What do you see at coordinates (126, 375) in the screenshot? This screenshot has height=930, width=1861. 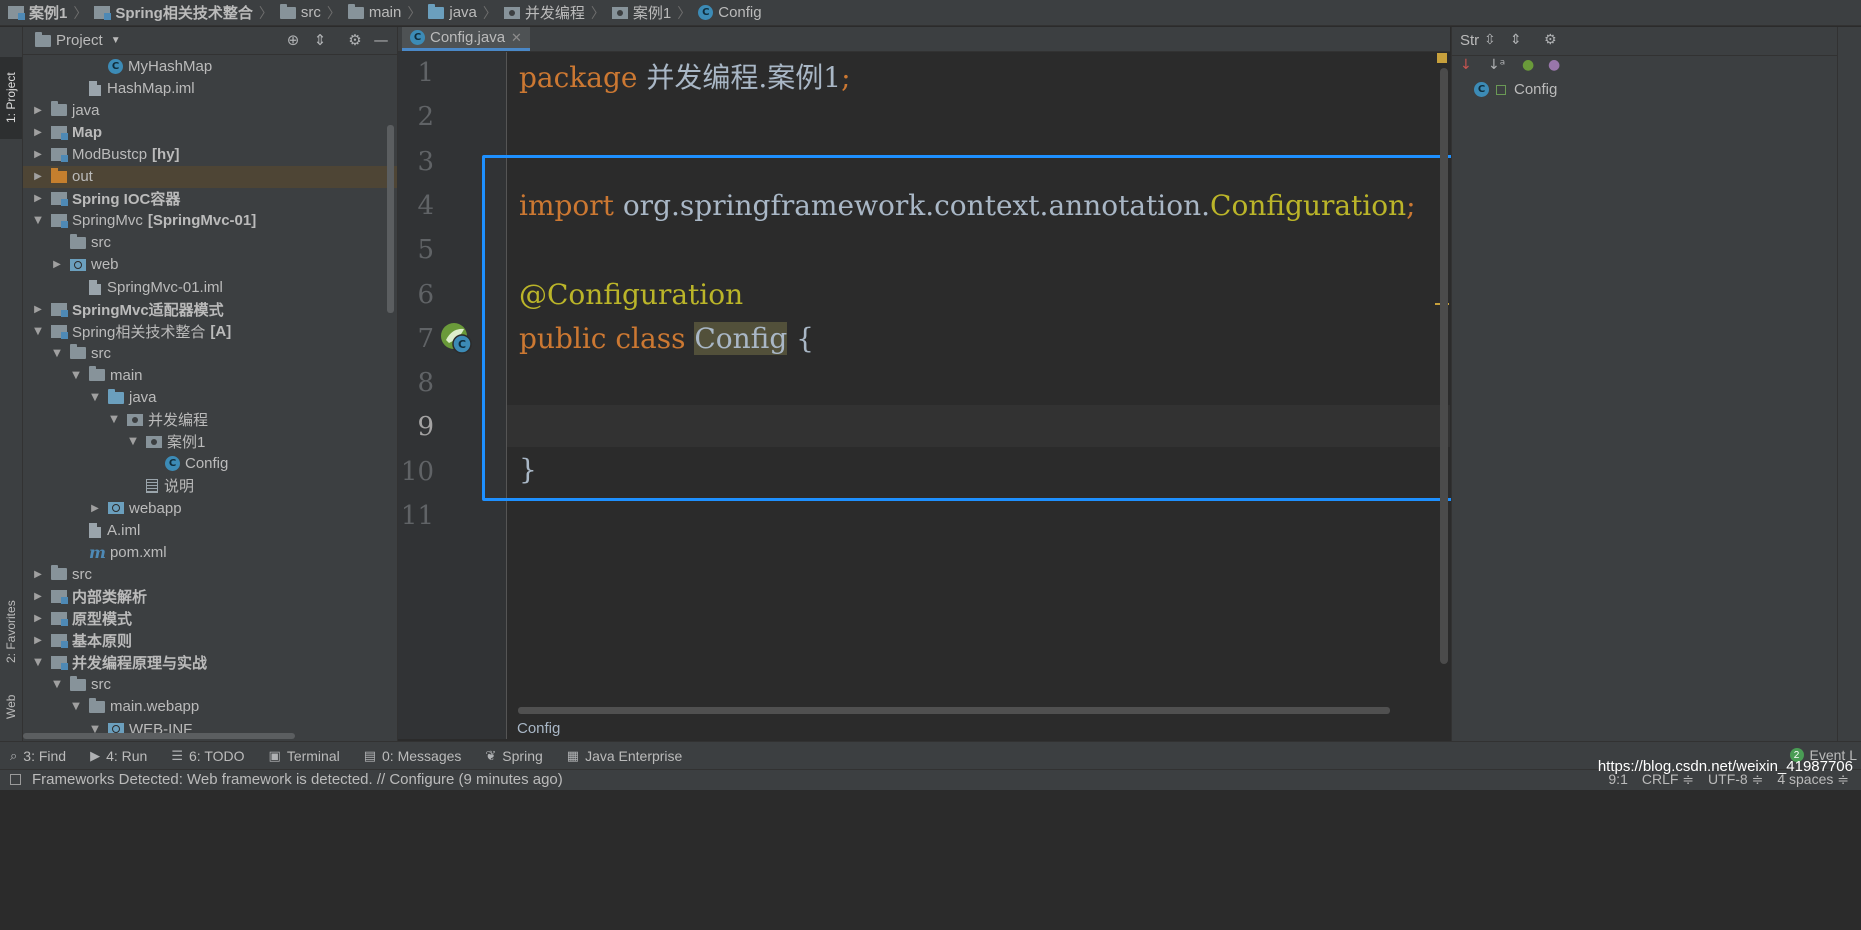 I see `tree-label: main` at bounding box center [126, 375].